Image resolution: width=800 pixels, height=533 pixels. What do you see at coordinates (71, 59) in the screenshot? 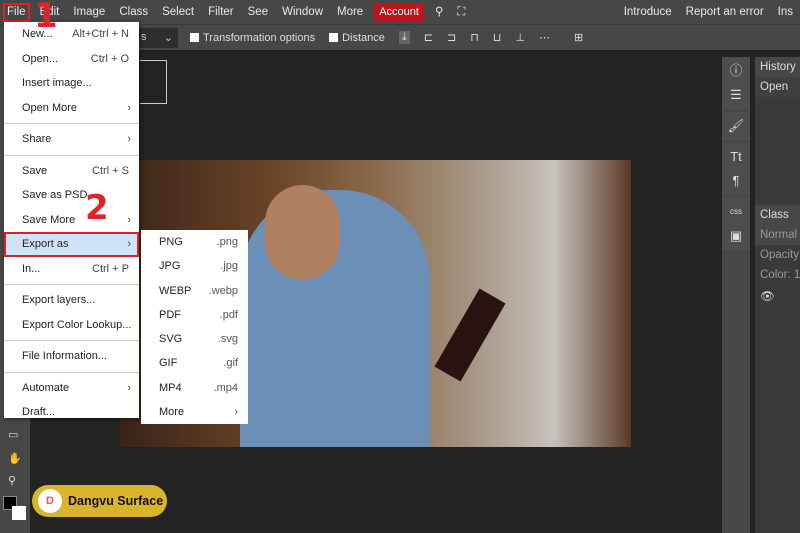
I see `menu-item-open: Open... Ctrl + O` at bounding box center [71, 59].